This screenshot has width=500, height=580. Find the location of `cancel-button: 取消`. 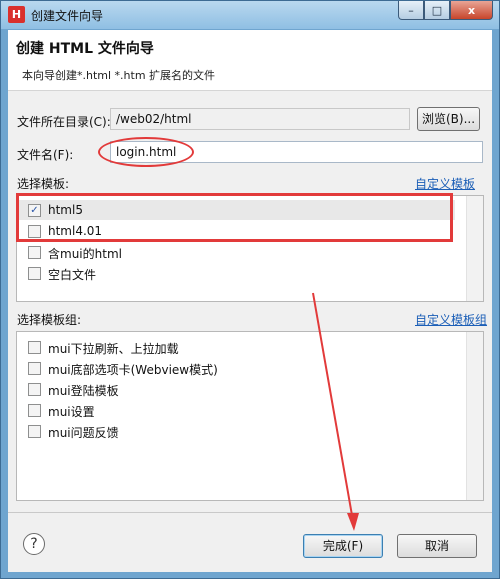

cancel-button: 取消 is located at coordinates (437, 546).